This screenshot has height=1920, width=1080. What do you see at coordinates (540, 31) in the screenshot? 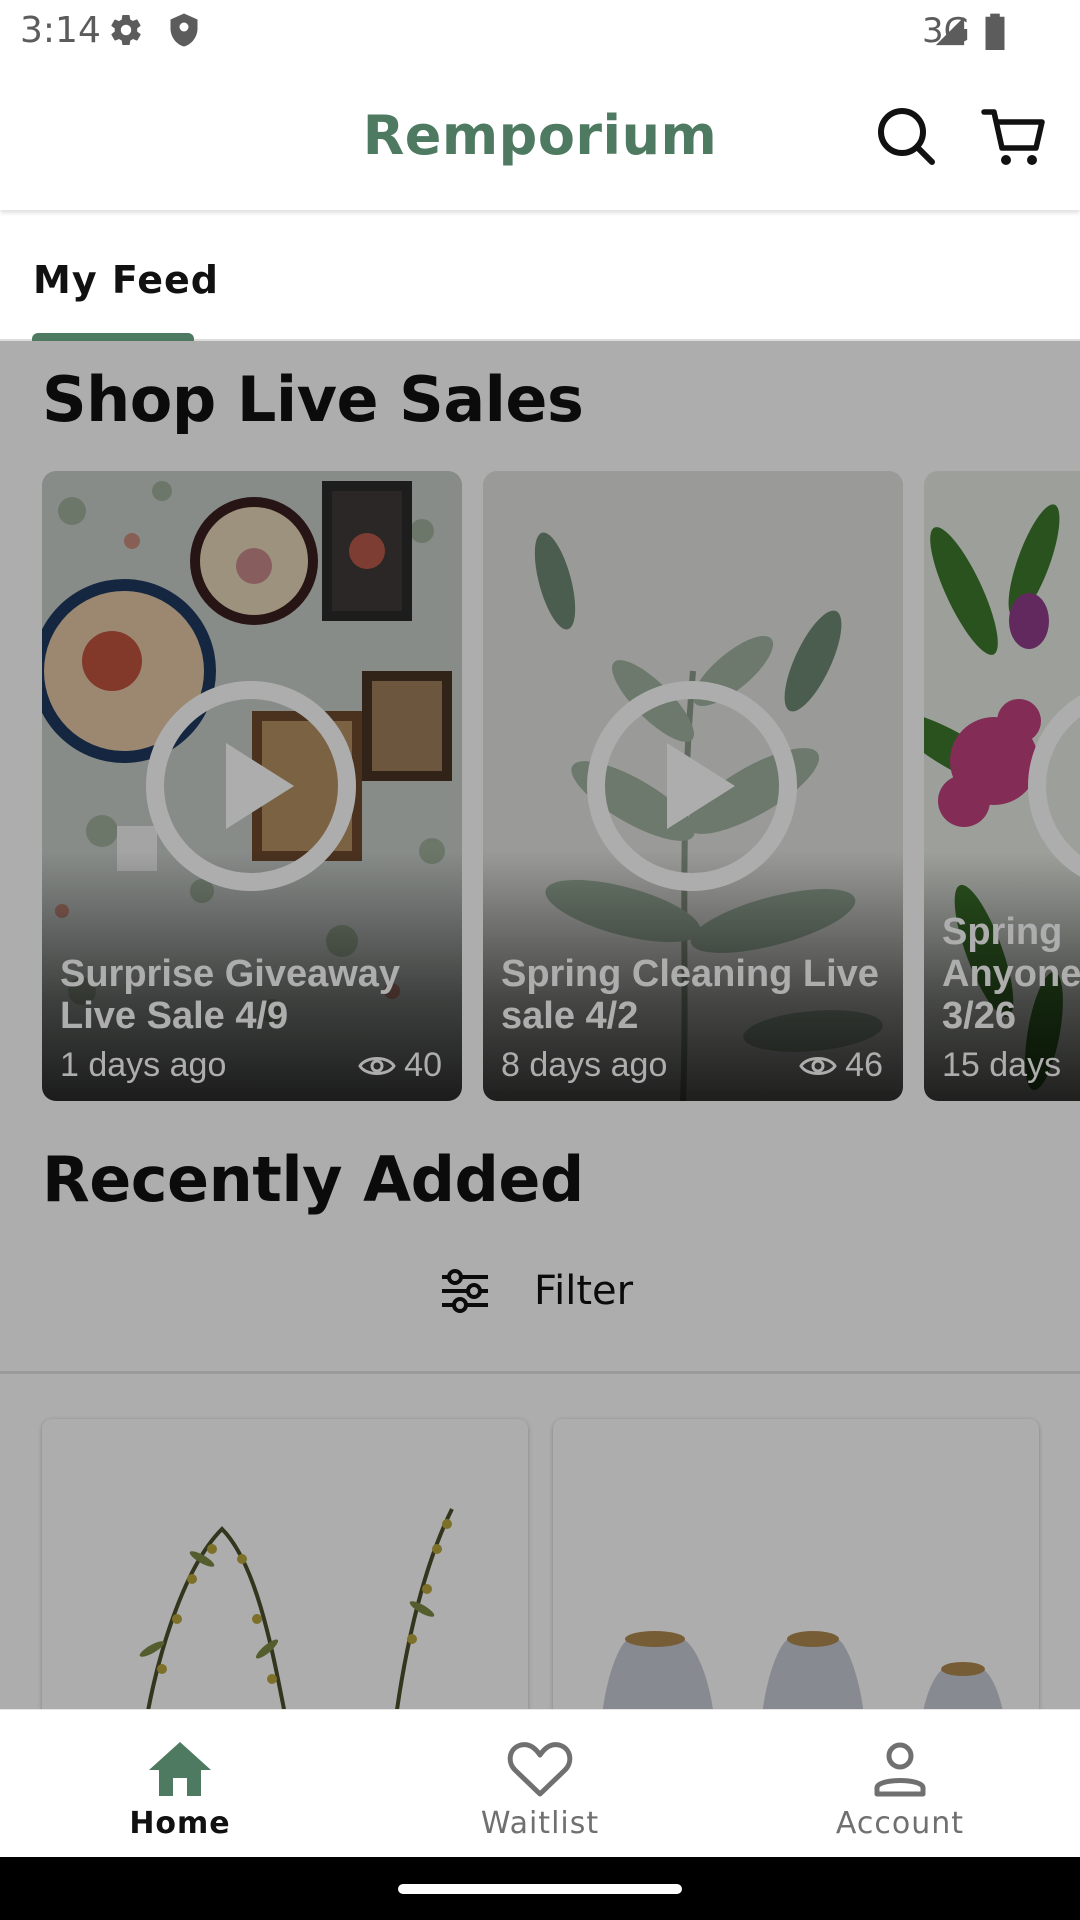
I see `status-bar: 3:14 3G` at bounding box center [540, 31].